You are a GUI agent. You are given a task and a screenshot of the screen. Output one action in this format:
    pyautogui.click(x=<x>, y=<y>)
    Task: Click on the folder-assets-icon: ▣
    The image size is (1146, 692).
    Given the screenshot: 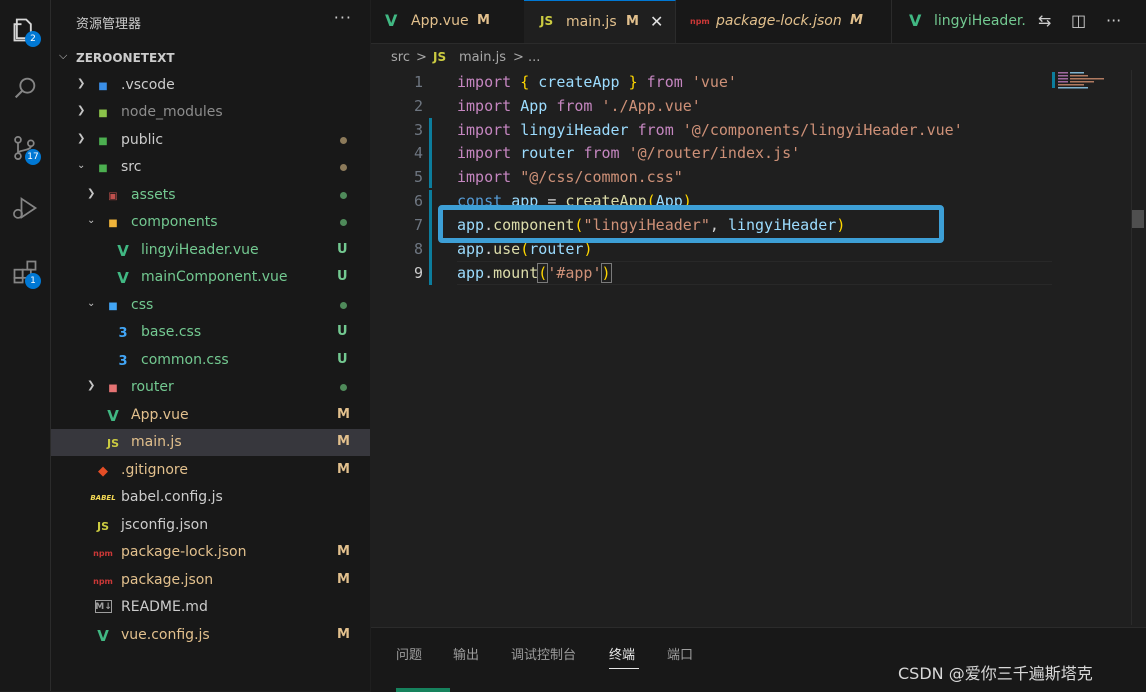 What is the action you would take?
    pyautogui.click(x=113, y=196)
    